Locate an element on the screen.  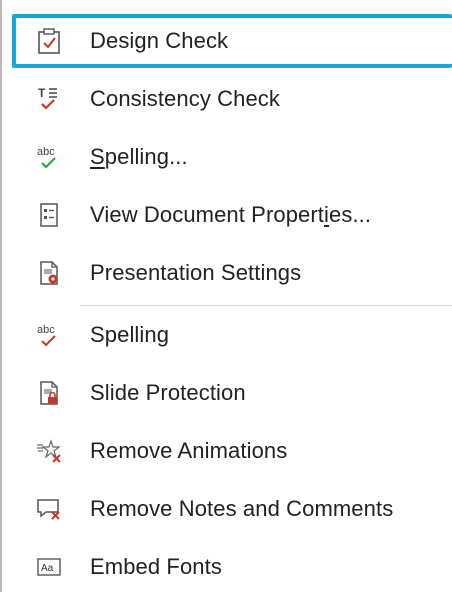
menu-item-remove-notes-comments: Remove Notes and Comments is located at coordinates (232, 509).